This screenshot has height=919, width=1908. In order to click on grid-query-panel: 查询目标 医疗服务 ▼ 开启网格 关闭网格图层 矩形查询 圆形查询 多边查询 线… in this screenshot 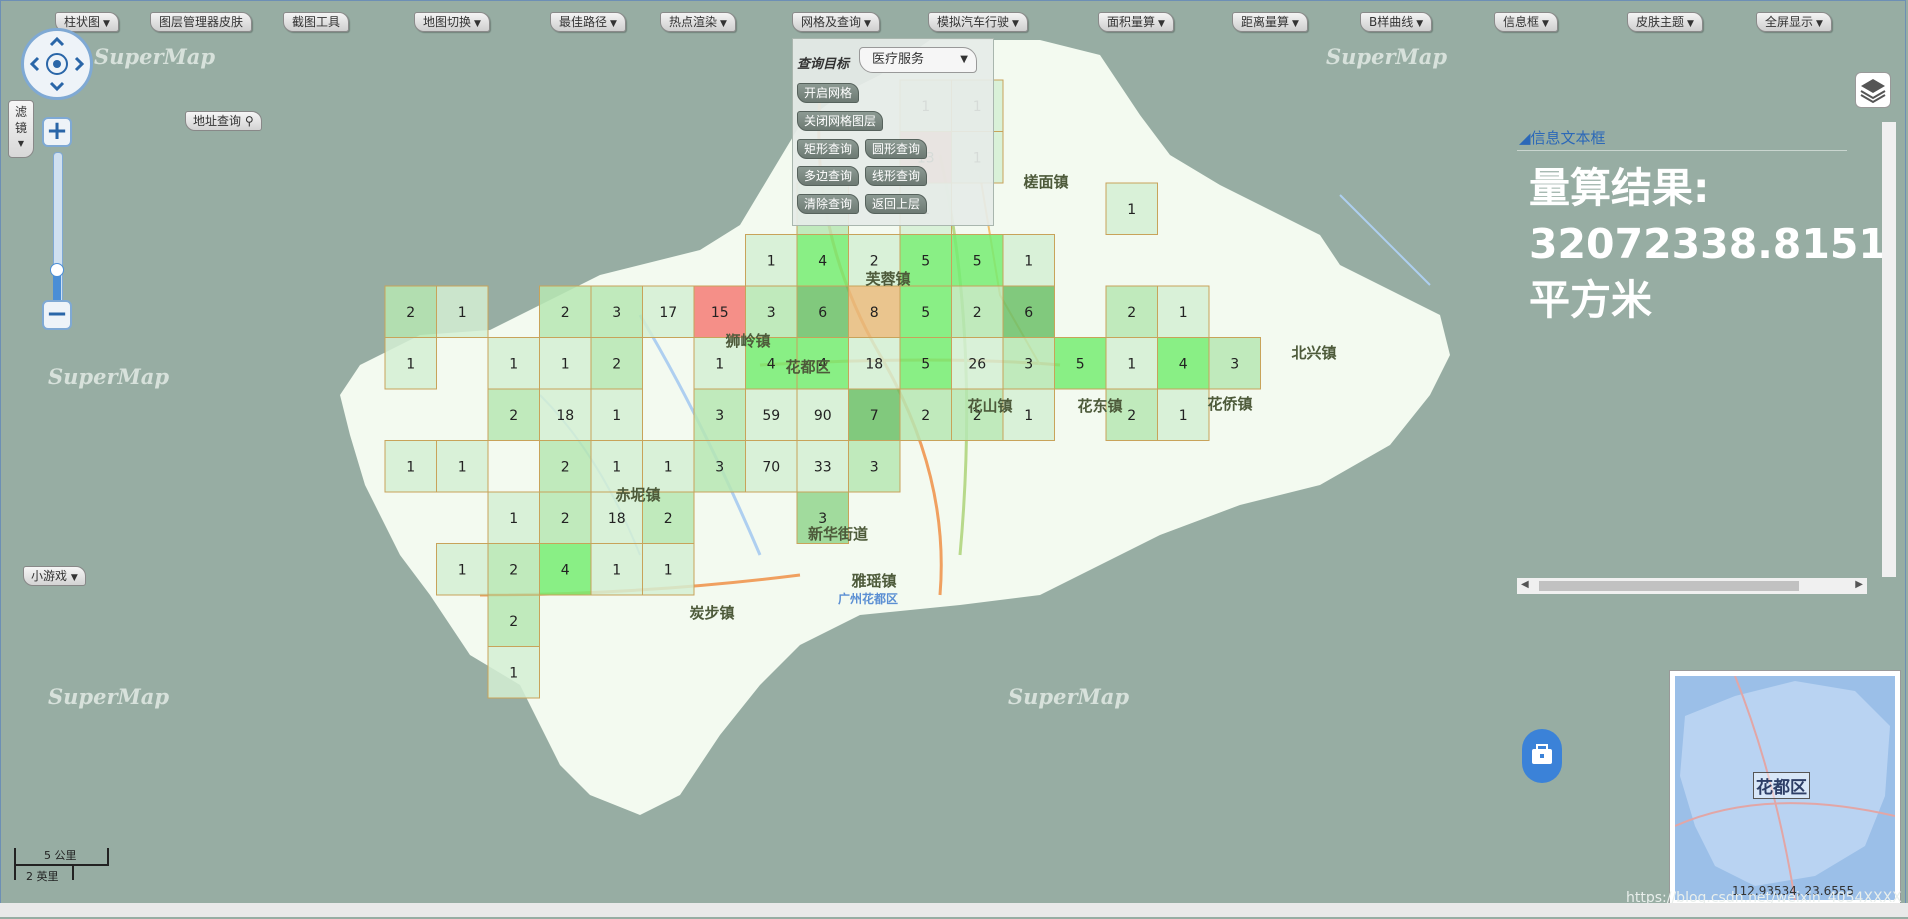, I will do `click(893, 132)`.